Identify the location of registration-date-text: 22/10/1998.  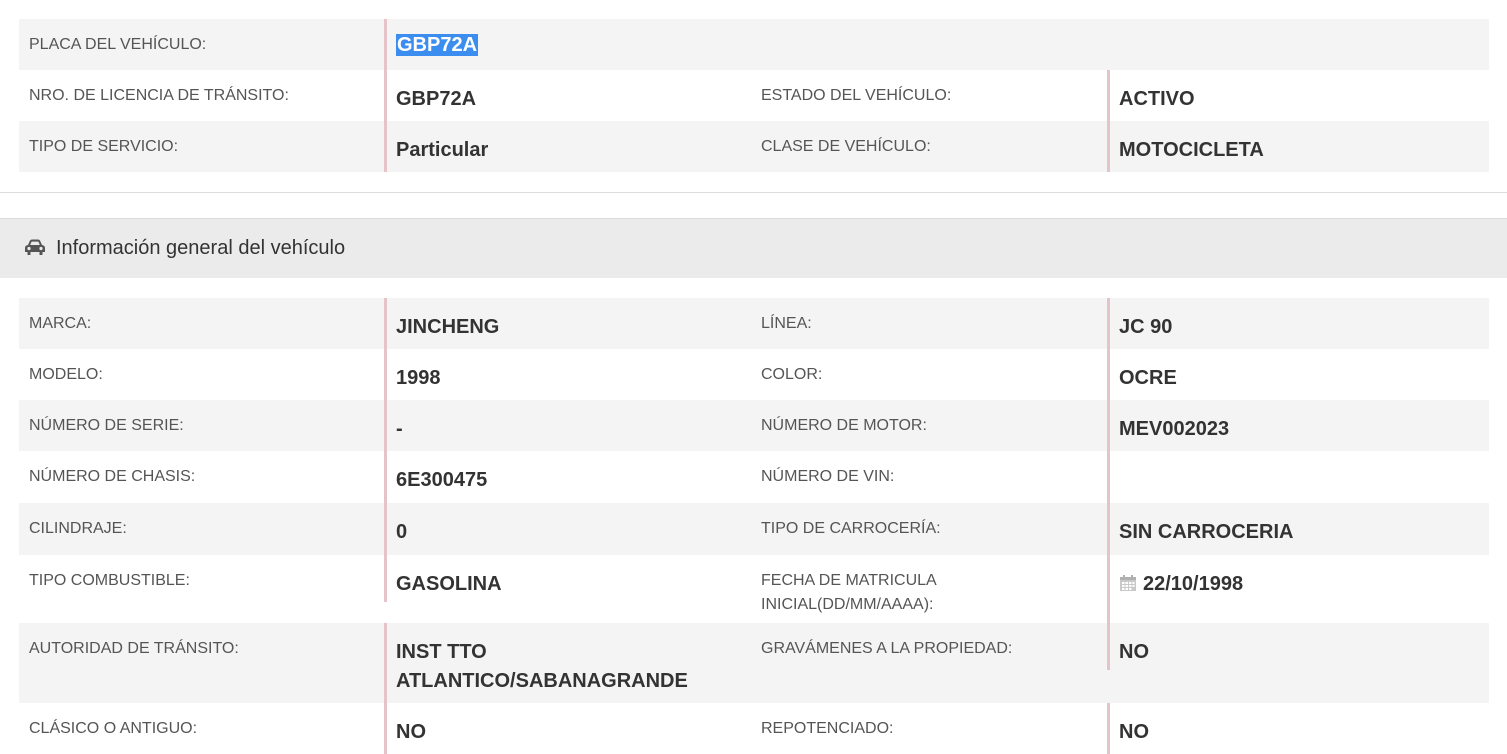
(1193, 584).